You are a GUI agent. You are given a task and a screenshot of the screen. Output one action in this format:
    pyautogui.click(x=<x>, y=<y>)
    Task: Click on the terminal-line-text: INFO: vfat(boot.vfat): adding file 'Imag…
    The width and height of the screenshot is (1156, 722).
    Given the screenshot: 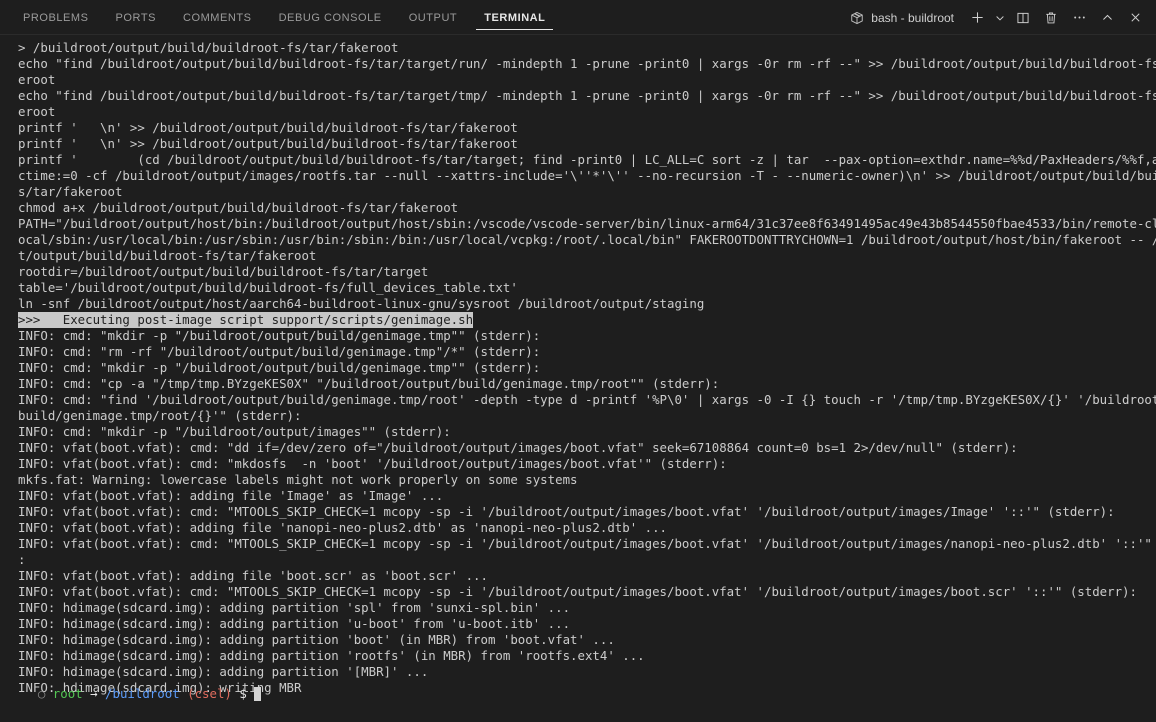 What is the action you would take?
    pyautogui.click(x=231, y=495)
    